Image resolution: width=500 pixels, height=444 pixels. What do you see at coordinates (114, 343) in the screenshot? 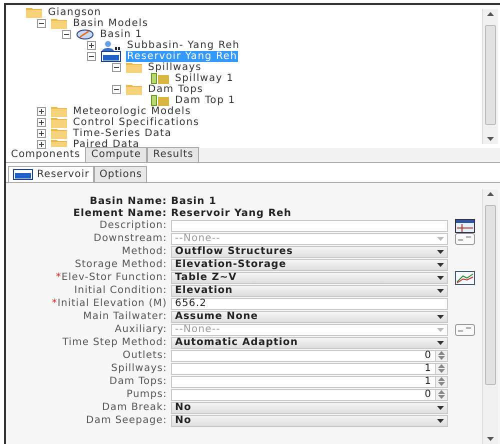
I see `field-label: Time Step Method:` at bounding box center [114, 343].